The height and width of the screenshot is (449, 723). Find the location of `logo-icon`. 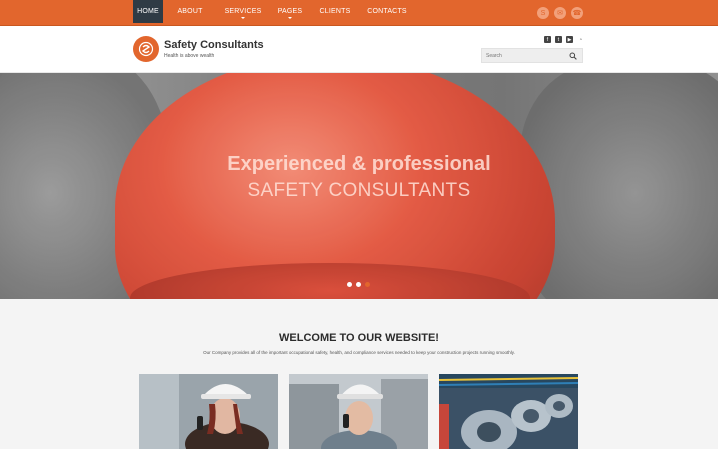

logo-icon is located at coordinates (146, 49).